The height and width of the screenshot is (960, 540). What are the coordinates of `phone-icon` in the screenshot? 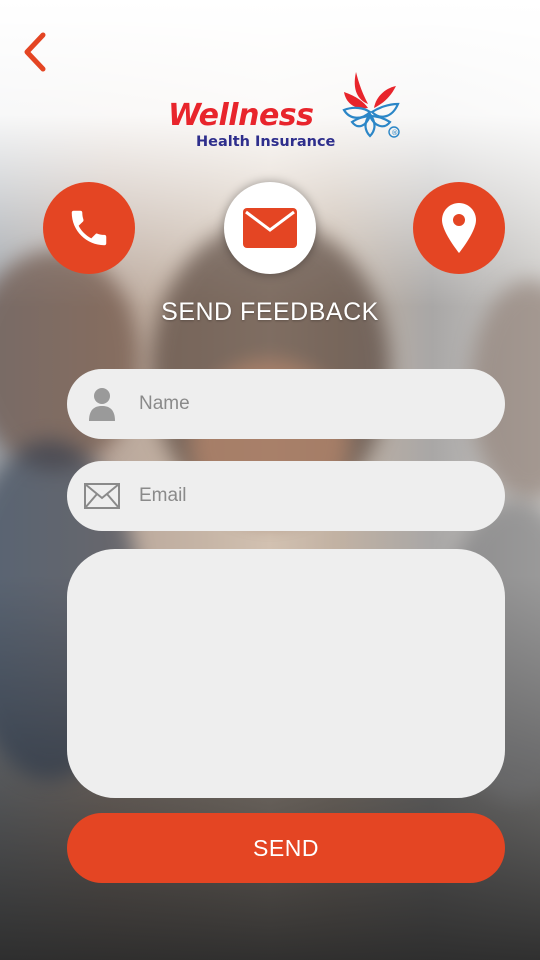 It's located at (89, 228).